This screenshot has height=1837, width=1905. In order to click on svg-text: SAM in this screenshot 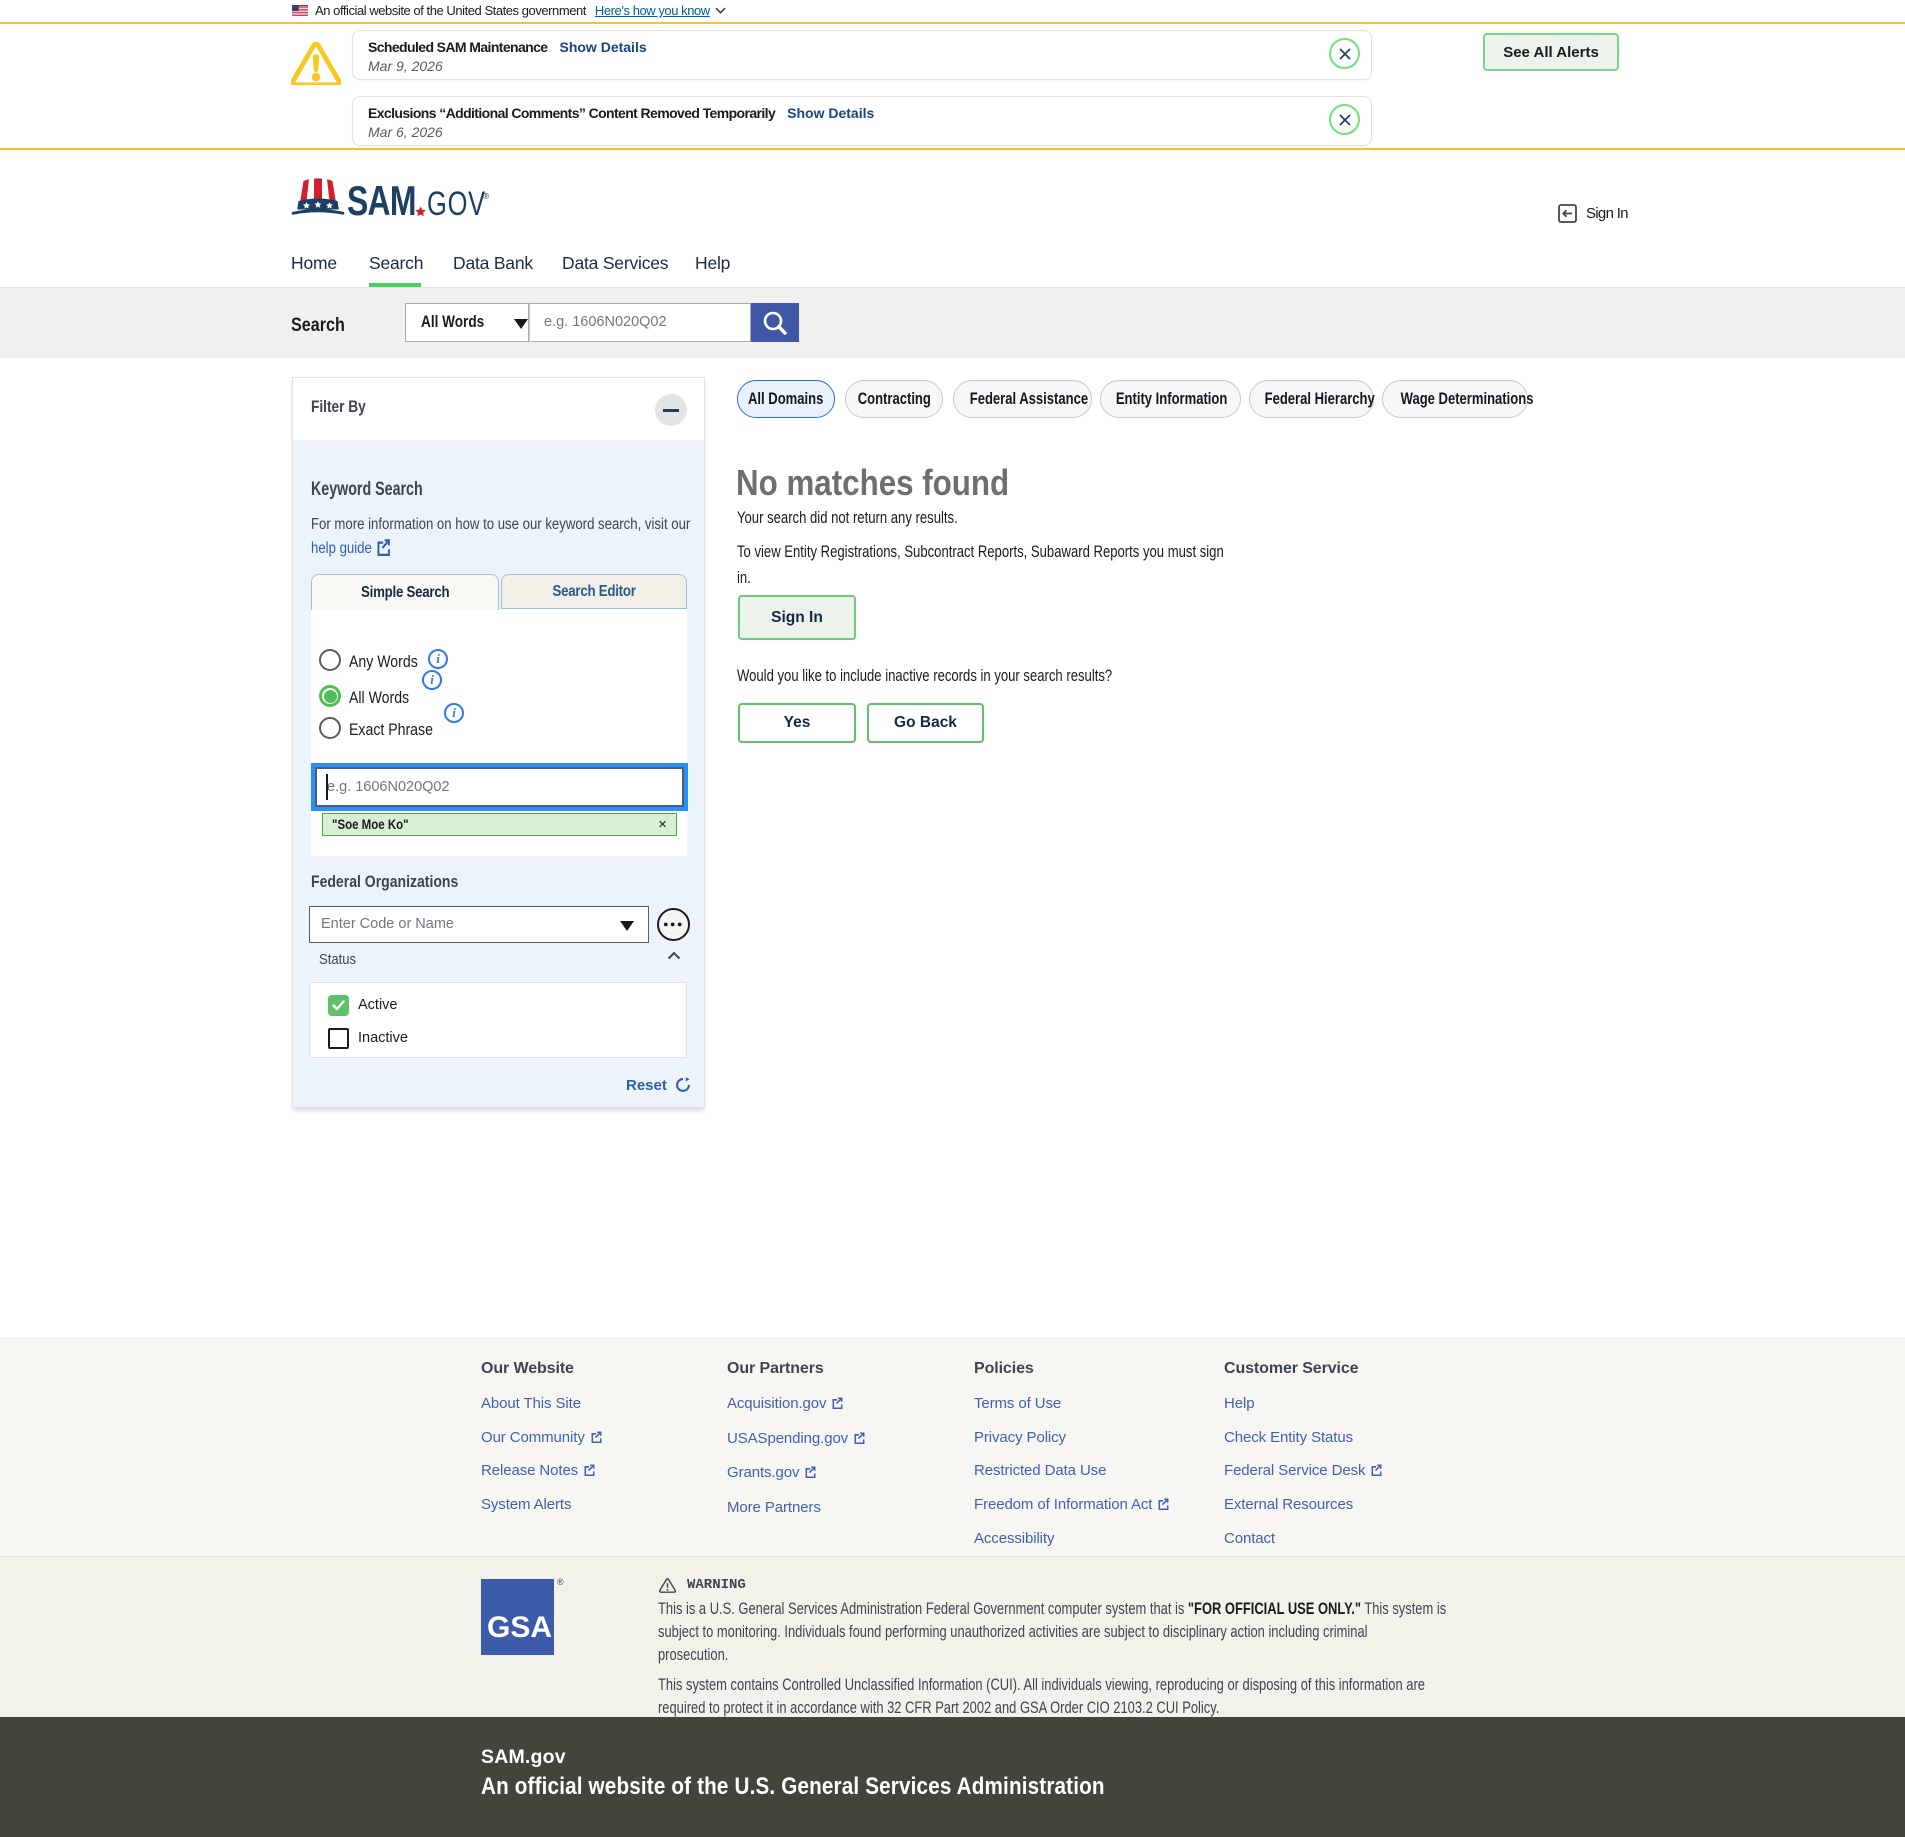, I will do `click(381, 199)`.